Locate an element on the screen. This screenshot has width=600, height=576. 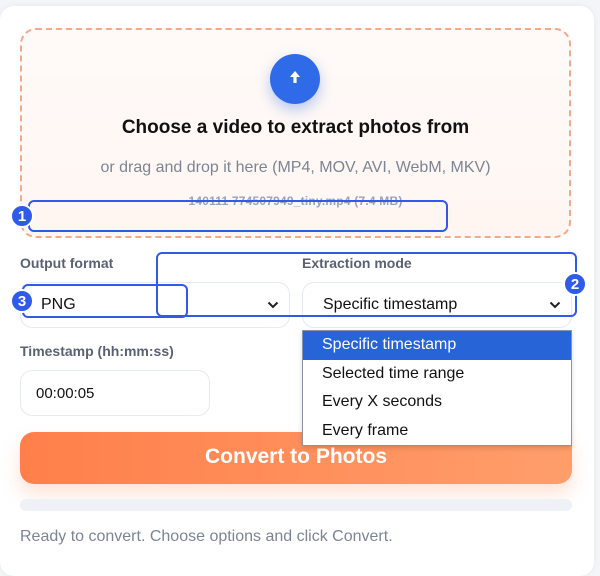
dropdown-option: Every frame is located at coordinates (437, 431).